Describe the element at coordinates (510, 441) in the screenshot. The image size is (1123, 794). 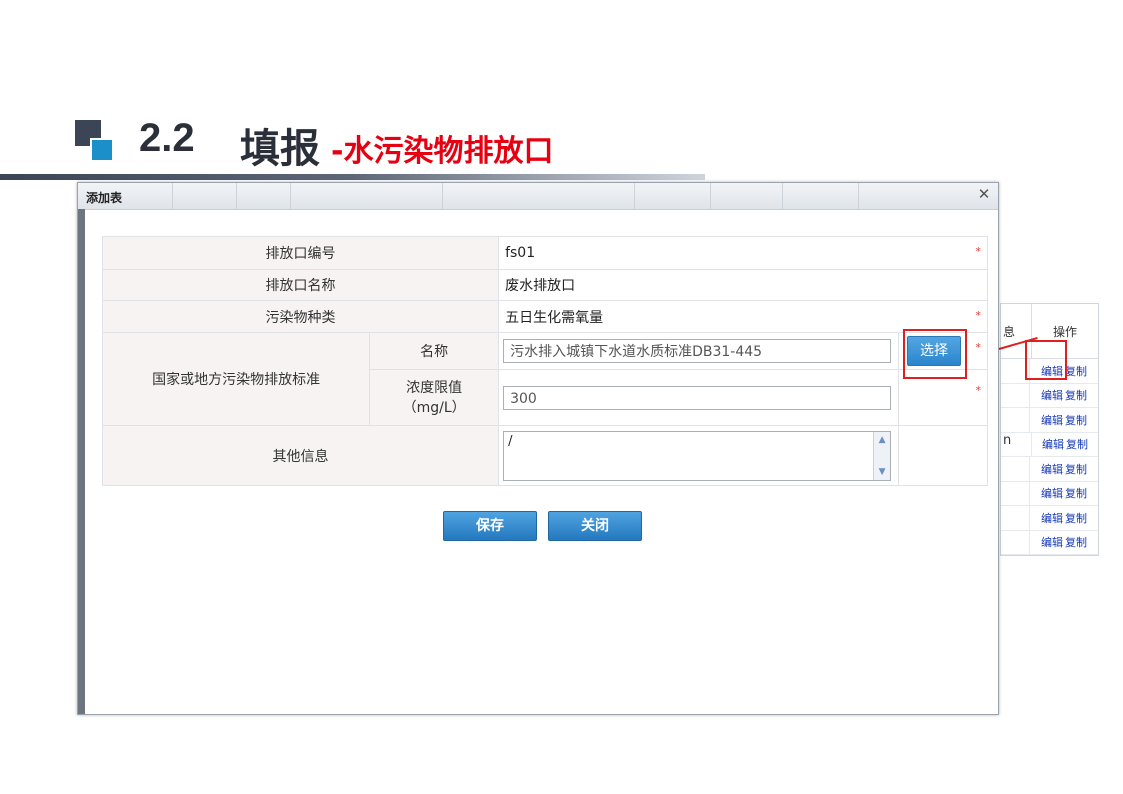
I see `other-info-value: /` at that location.